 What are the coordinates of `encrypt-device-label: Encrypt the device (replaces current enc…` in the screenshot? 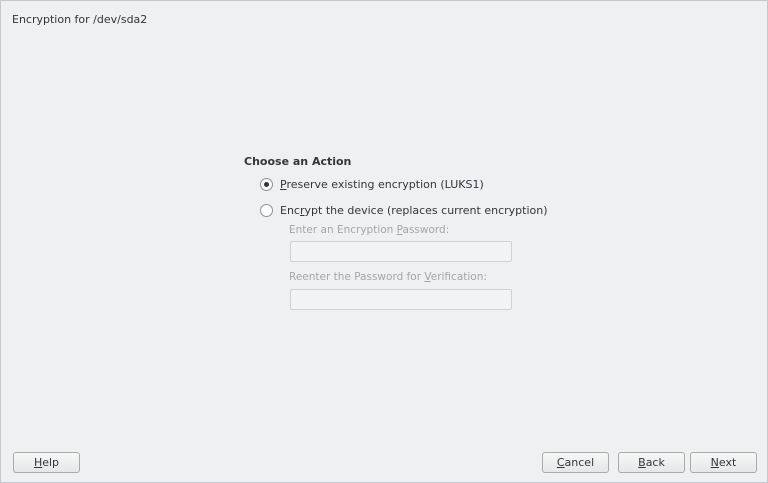 It's located at (414, 210).